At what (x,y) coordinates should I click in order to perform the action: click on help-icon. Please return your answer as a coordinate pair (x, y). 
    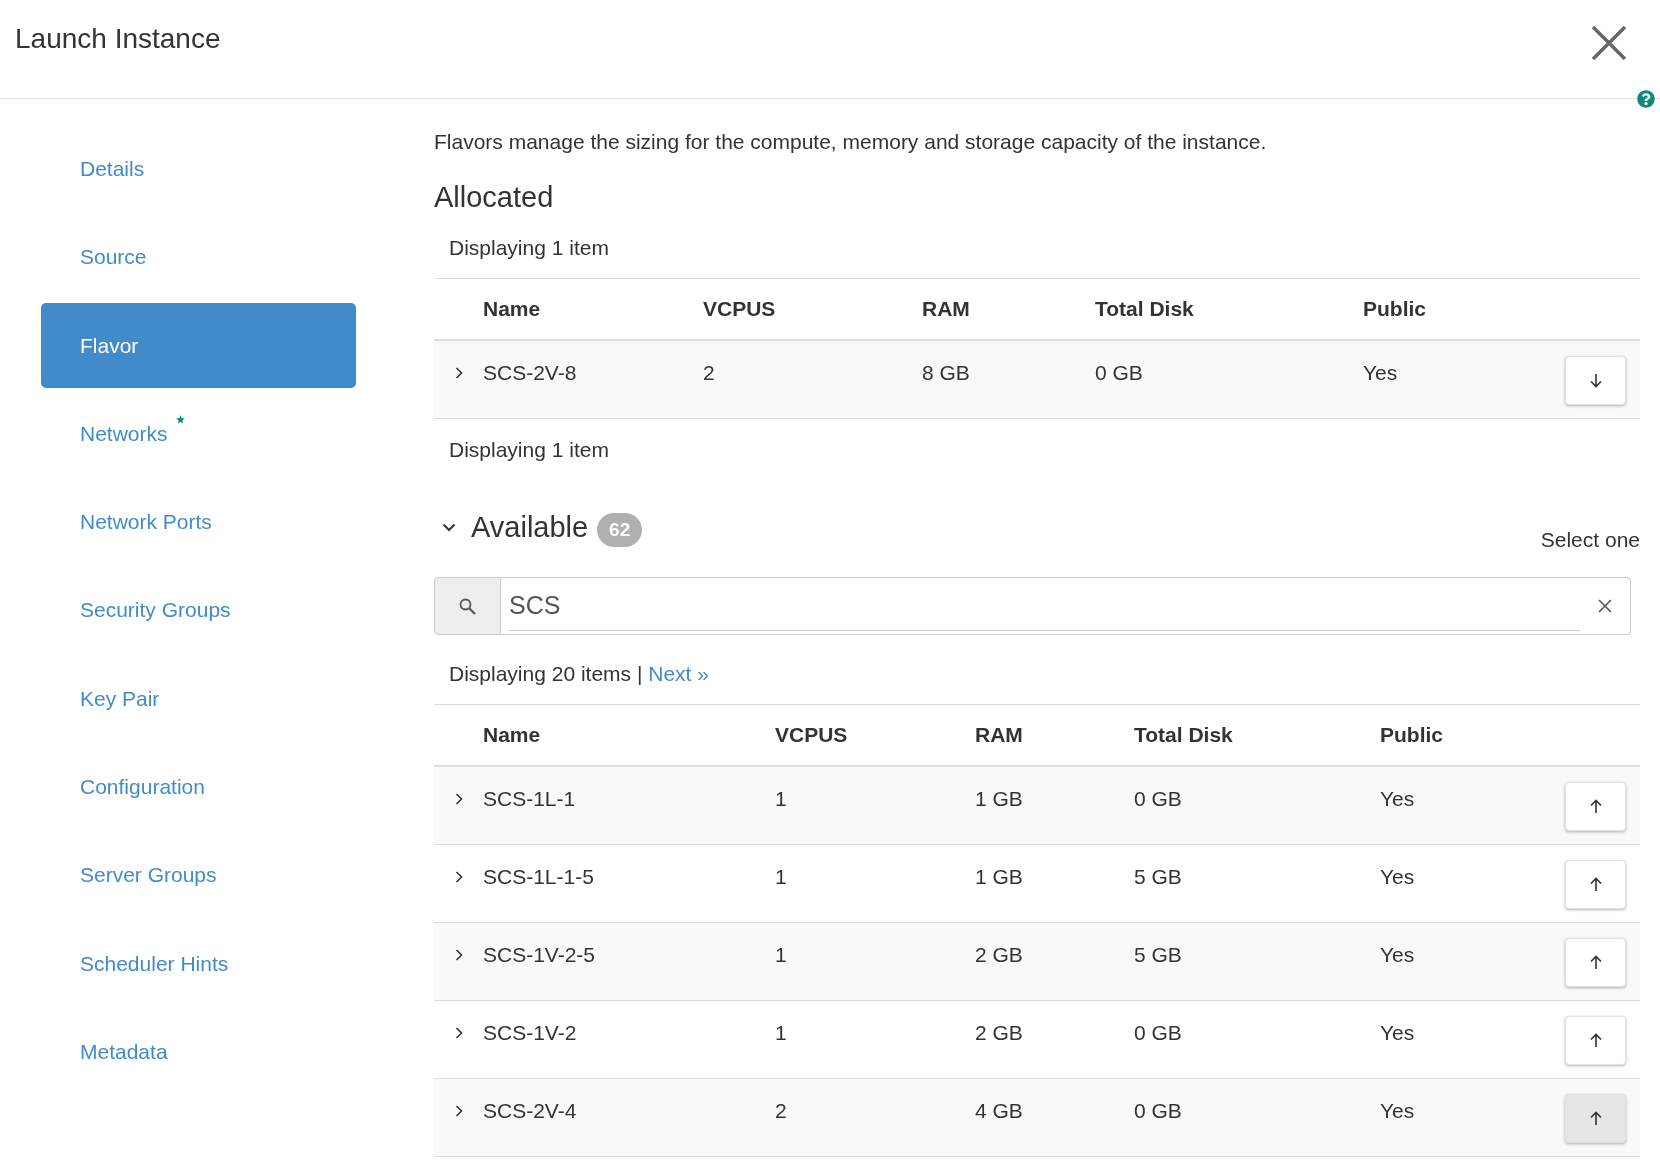
    Looking at the image, I should click on (1646, 99).